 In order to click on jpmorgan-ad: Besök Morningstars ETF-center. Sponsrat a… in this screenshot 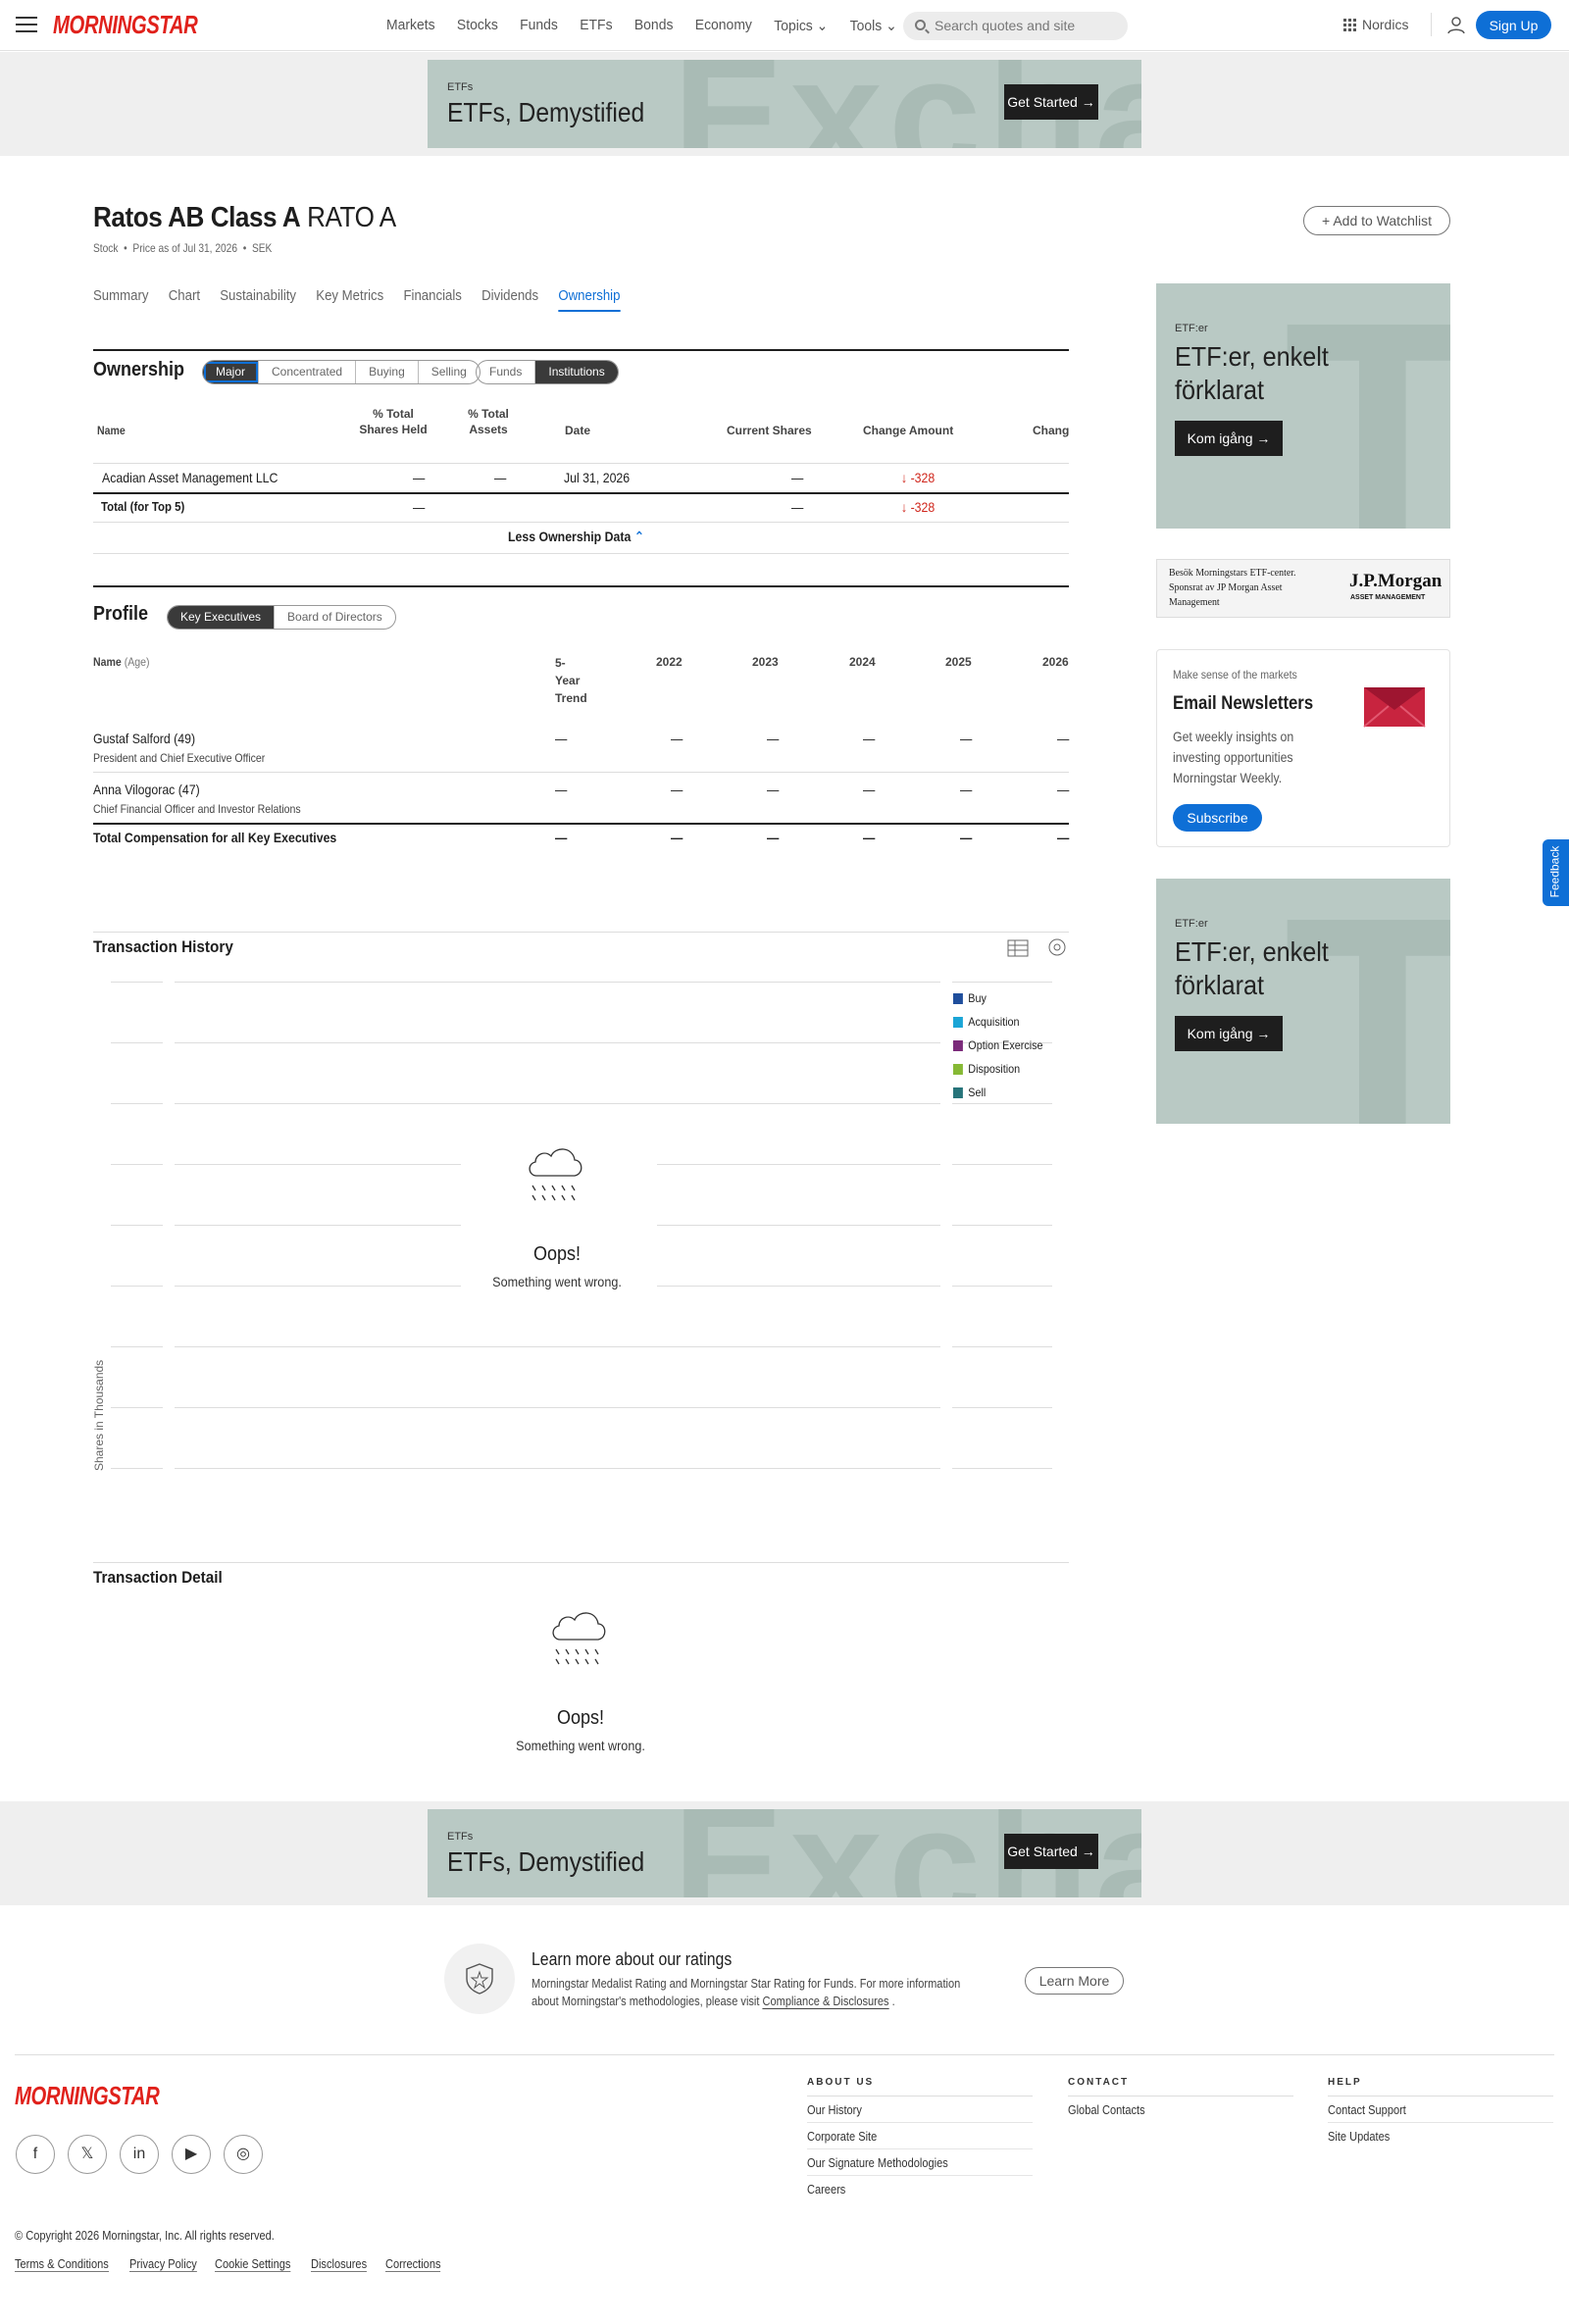, I will do `click(1303, 588)`.